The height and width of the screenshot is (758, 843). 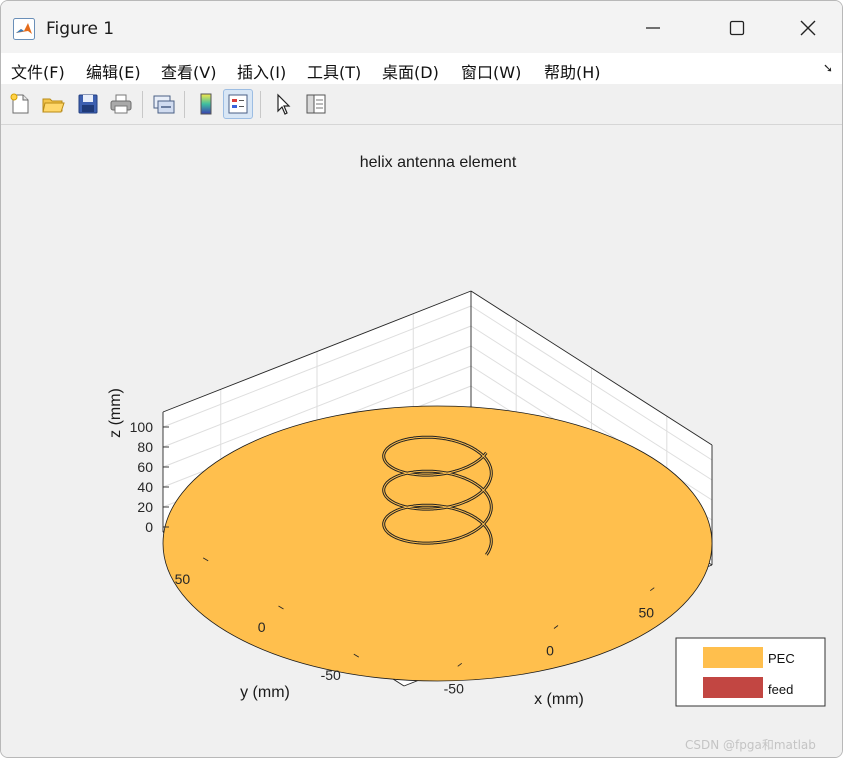 What do you see at coordinates (38, 71) in the screenshot?
I see `menu-file: 文件(F)` at bounding box center [38, 71].